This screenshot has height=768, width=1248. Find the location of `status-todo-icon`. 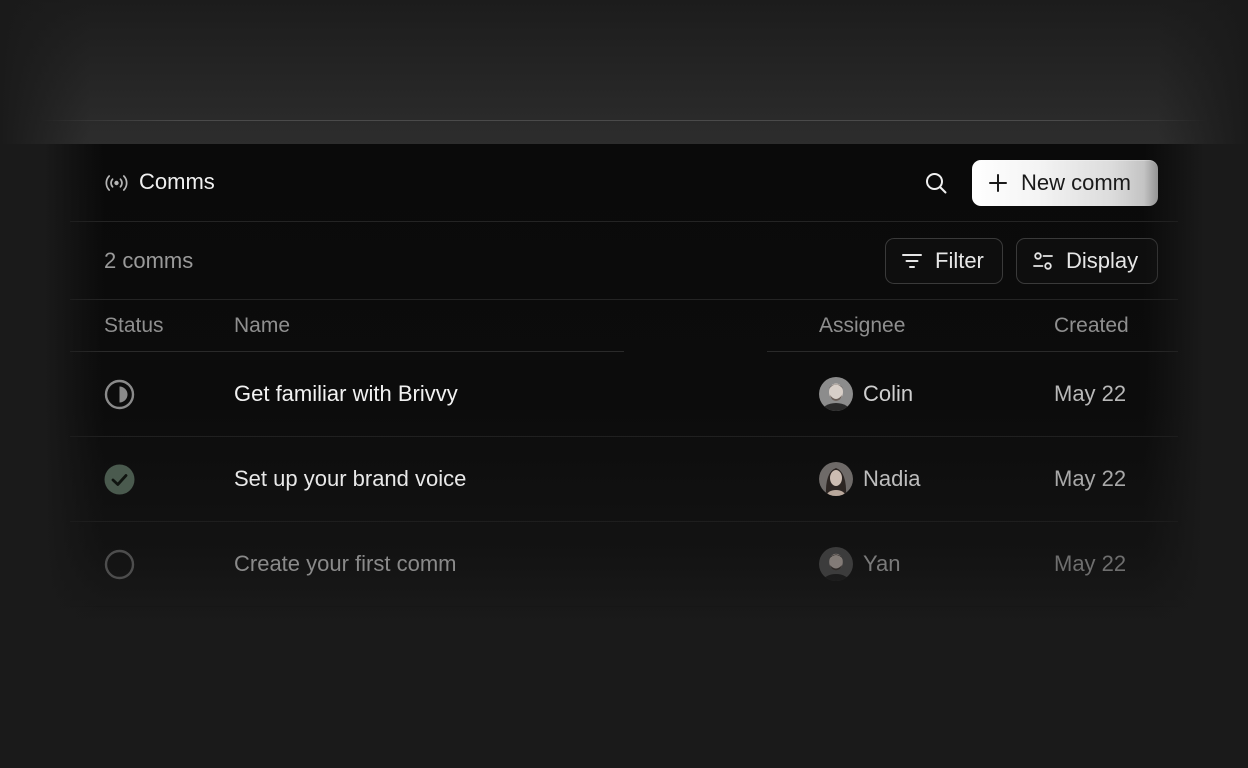

status-todo-icon is located at coordinates (119, 564).